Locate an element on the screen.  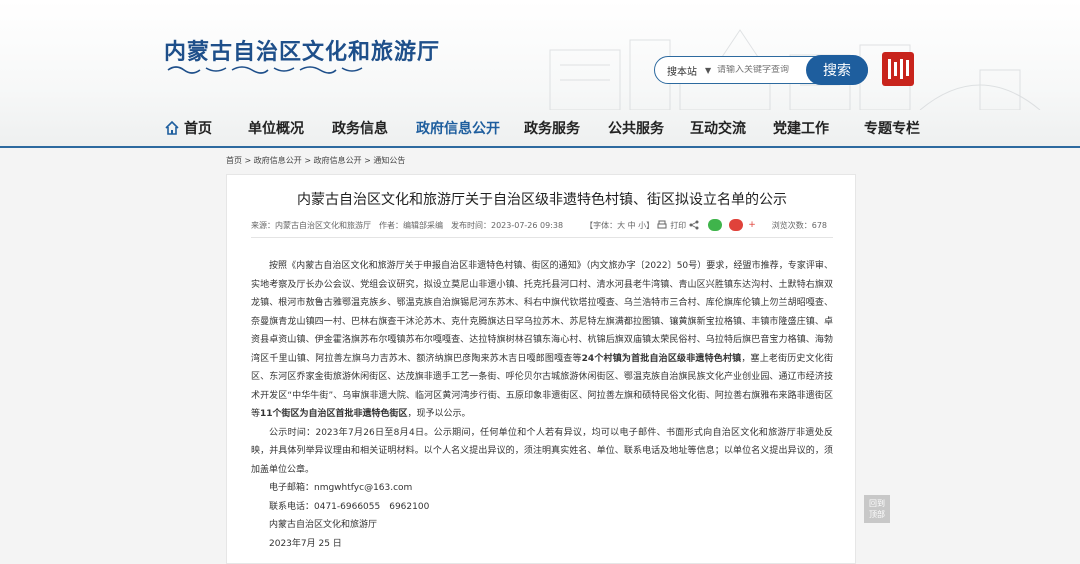
wechat-share-icon is located at coordinates (715, 225).